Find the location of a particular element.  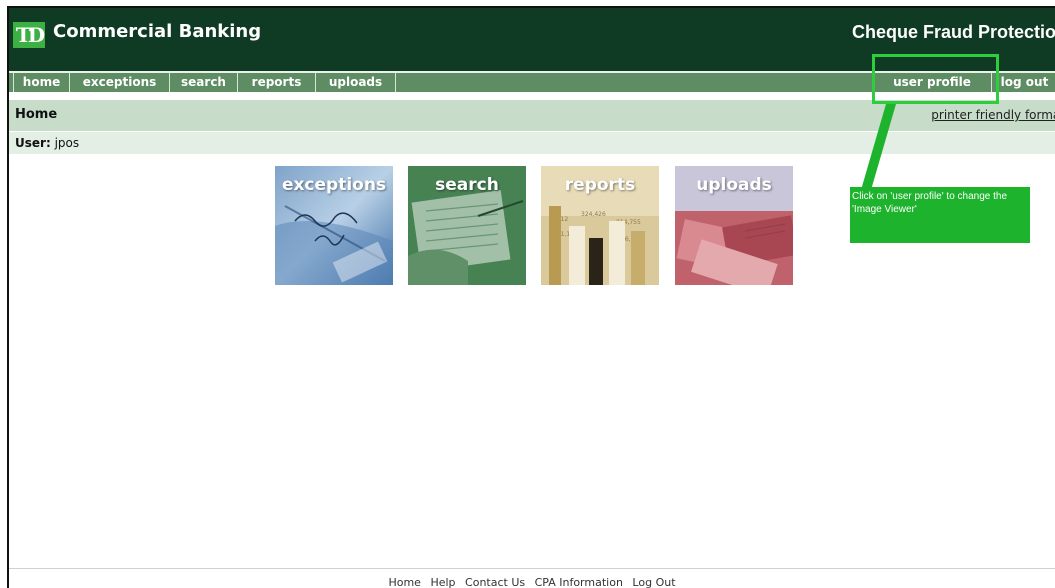

callout-pointer is located at coordinates (878, 147).